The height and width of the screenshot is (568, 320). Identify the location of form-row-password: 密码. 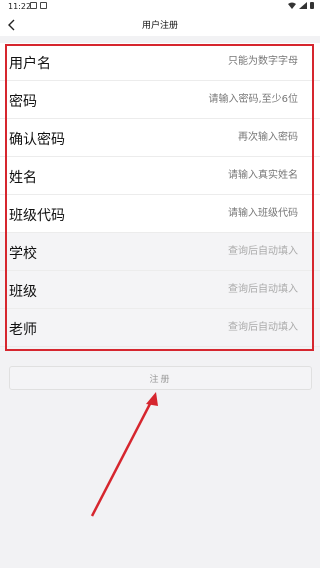
(160, 100).